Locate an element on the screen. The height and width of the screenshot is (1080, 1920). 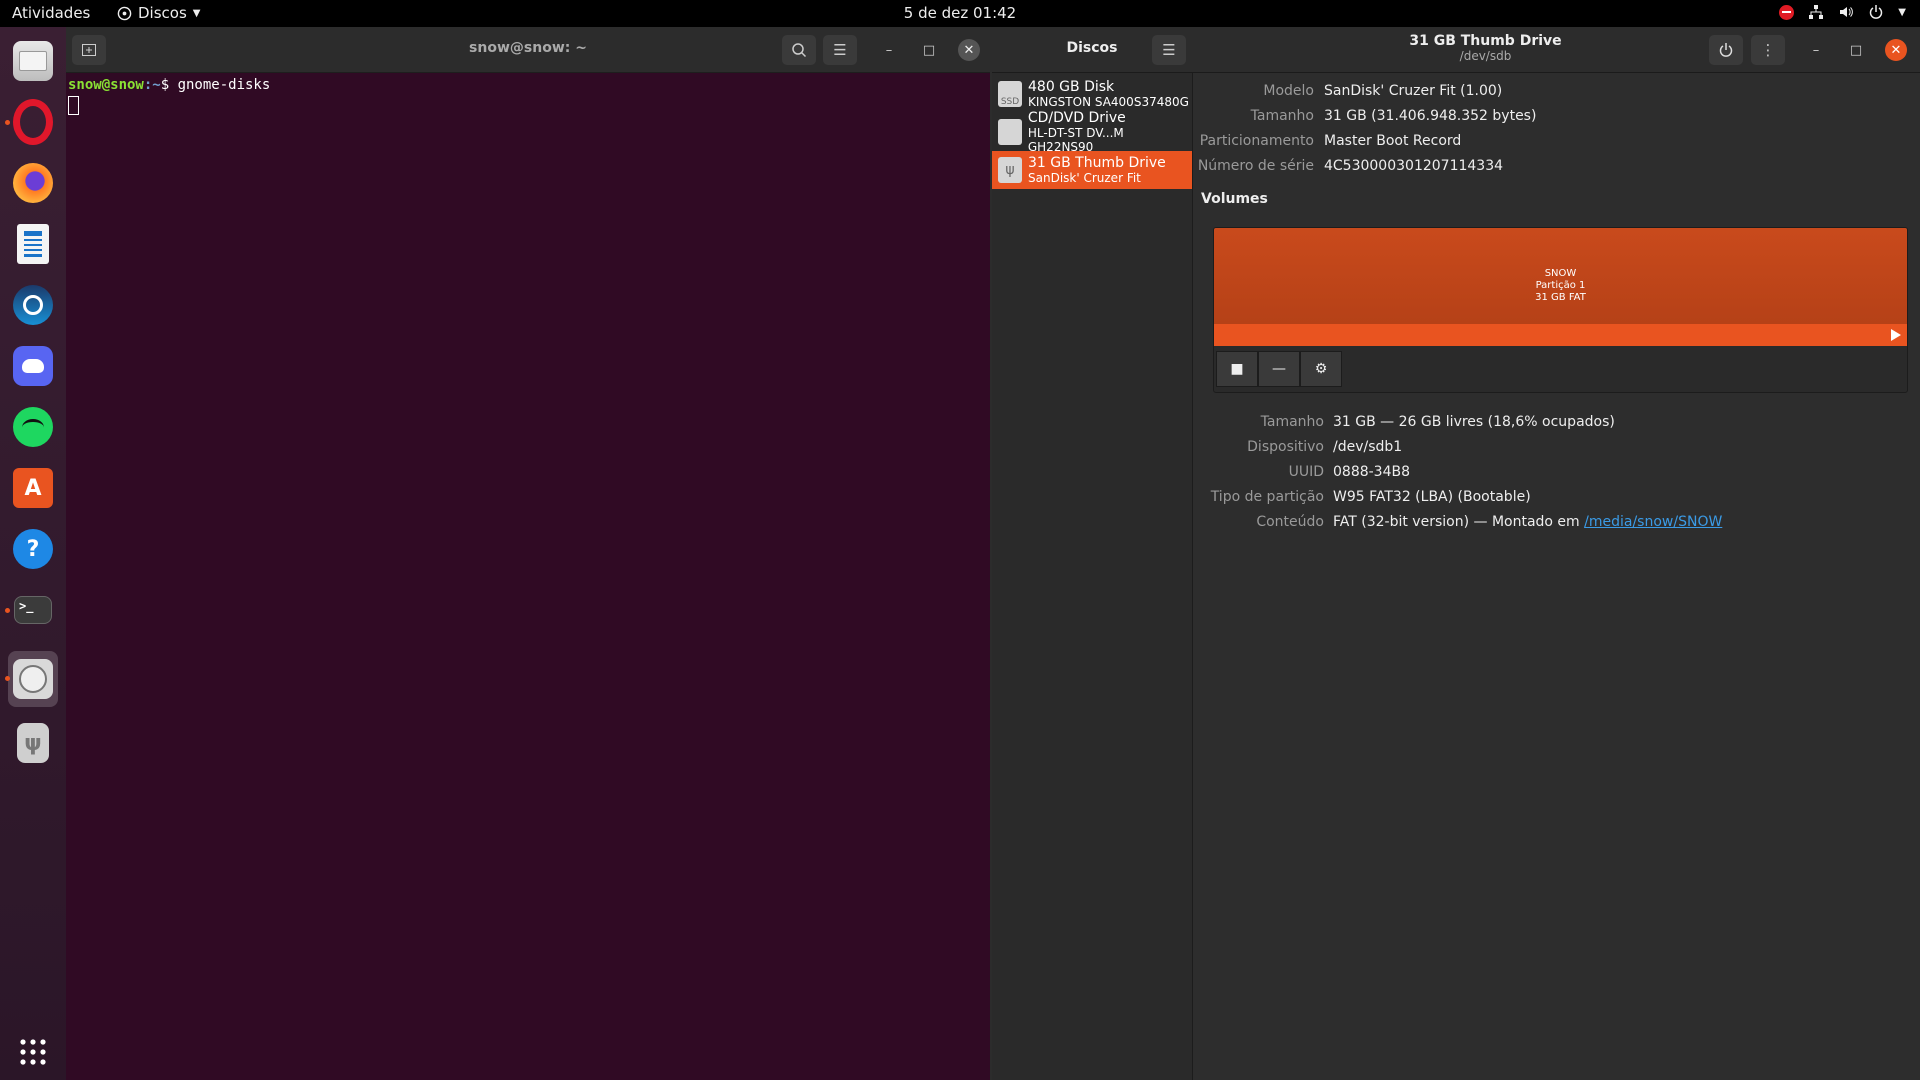
model-label: Modelo is located at coordinates (1288, 91).